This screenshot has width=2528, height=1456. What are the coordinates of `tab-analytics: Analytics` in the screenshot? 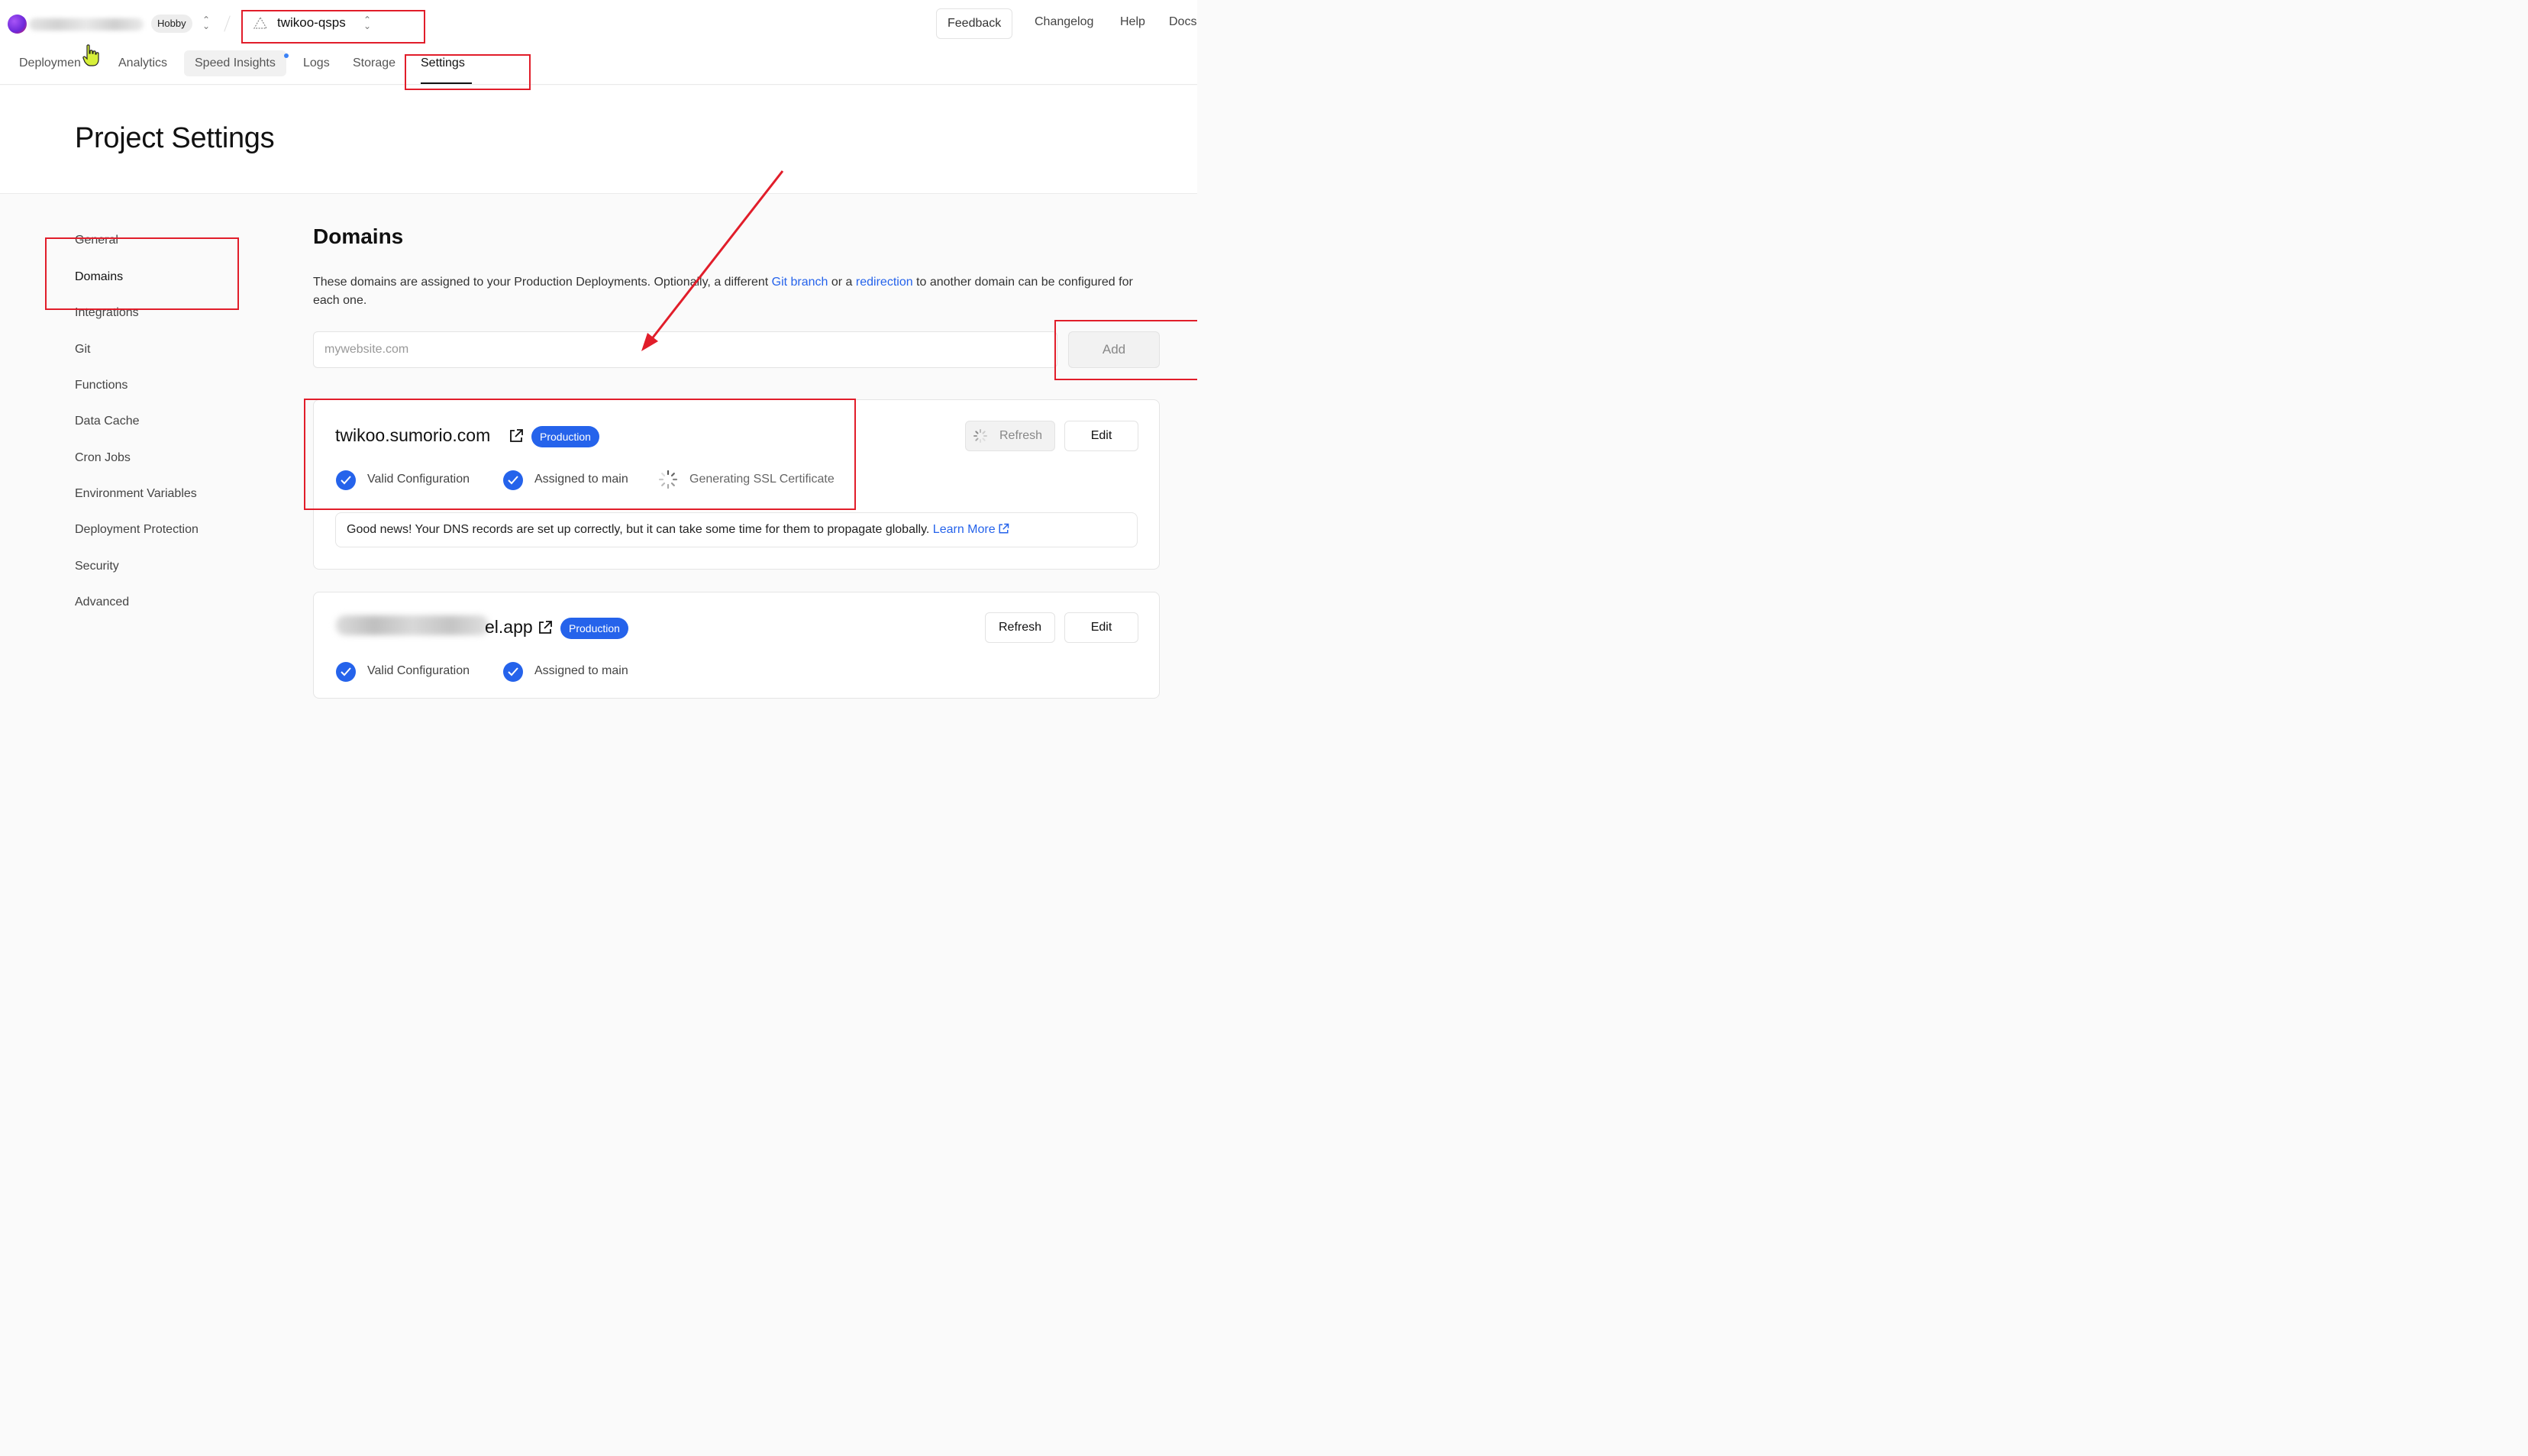 It's located at (142, 63).